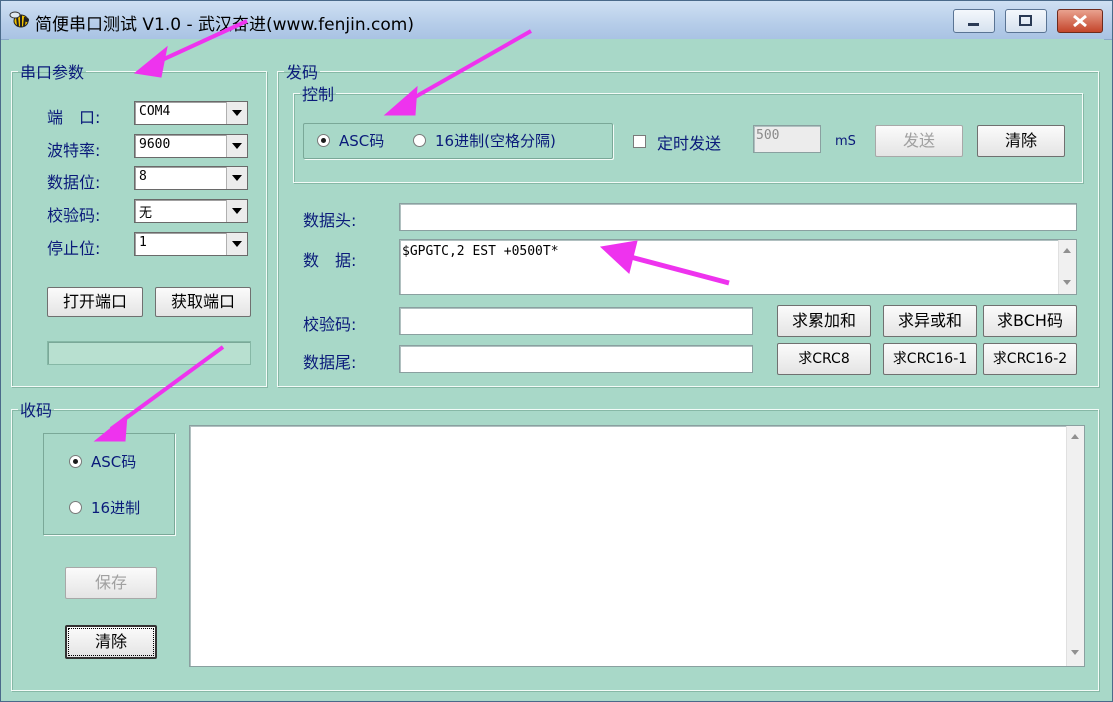 The height and width of the screenshot is (702, 1113). I want to click on maximize-icon, so click(1025, 20).